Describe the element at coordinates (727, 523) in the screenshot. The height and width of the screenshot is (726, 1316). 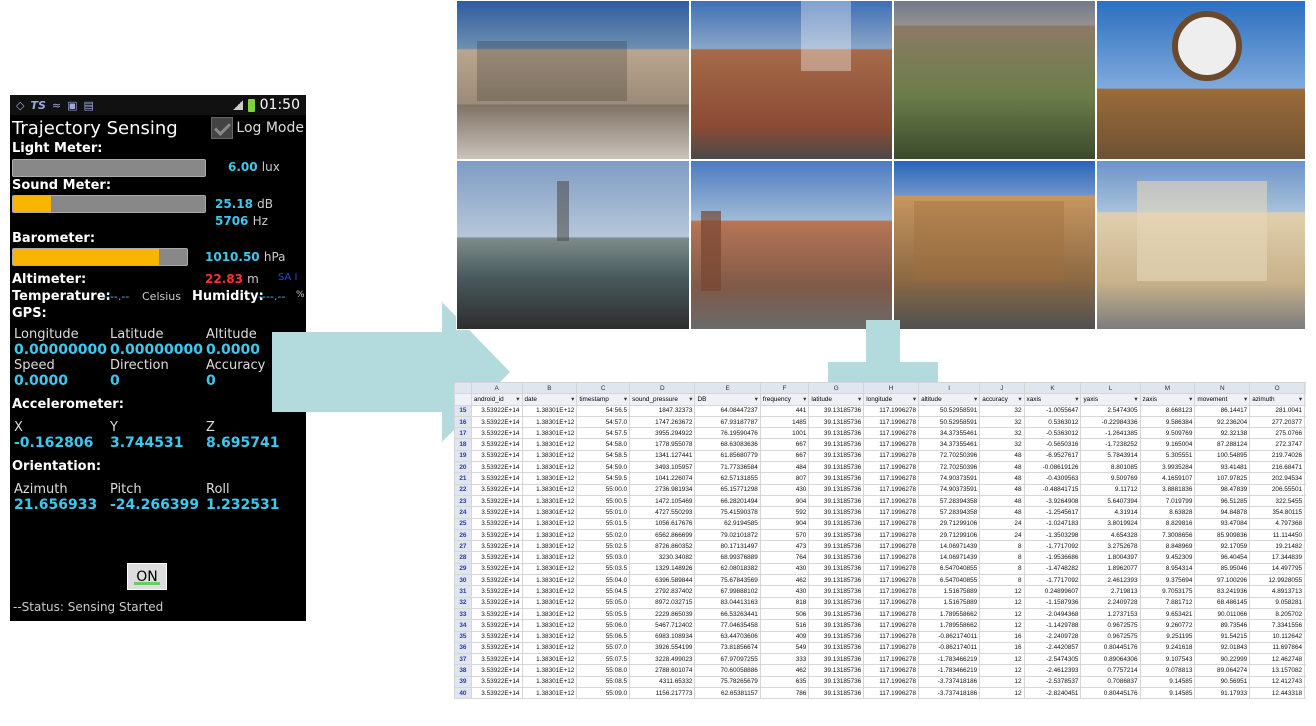
I see `table-cell: 62.9194585` at that location.